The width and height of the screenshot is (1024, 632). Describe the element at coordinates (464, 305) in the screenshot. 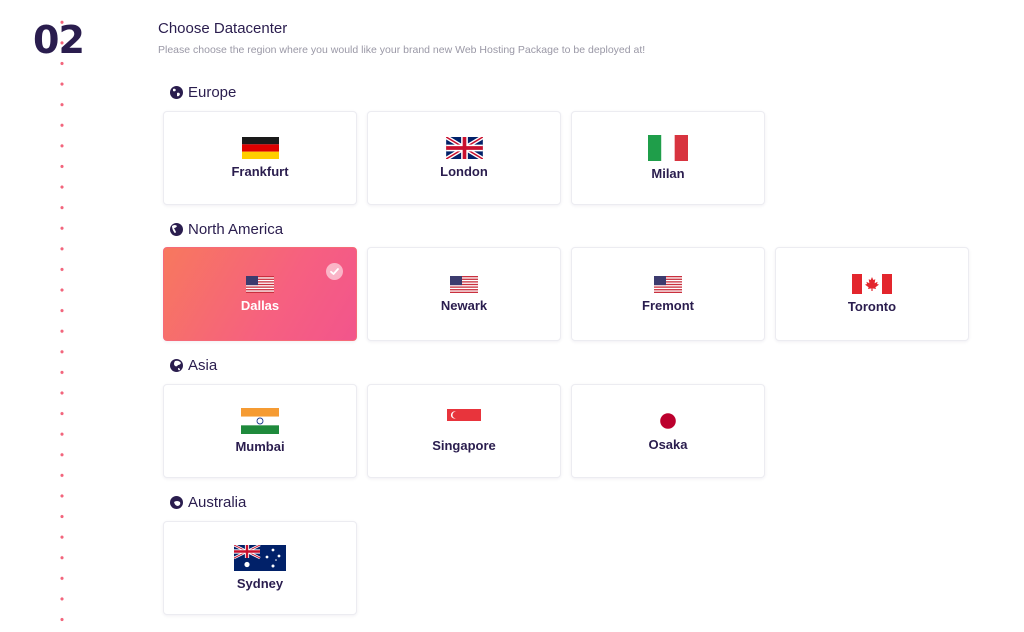

I see `city-name: Newark` at that location.